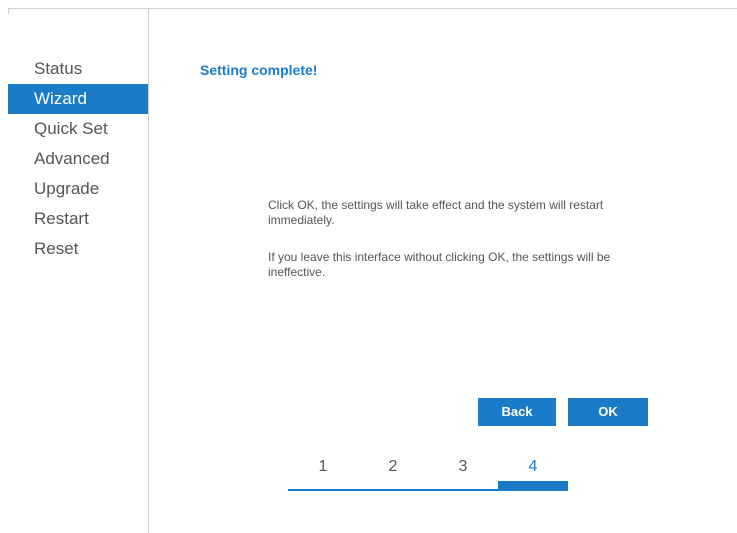 This screenshot has width=737, height=533. I want to click on sidebar-item-upgrade: Upgrade, so click(78, 189).